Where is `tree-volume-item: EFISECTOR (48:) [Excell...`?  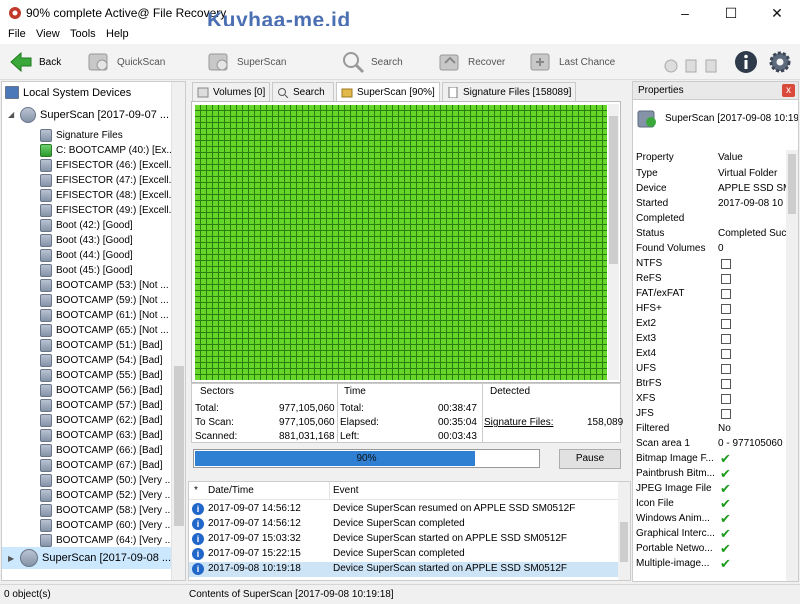
tree-volume-item: EFISECTOR (48:) [Excell... is located at coordinates (108, 195).